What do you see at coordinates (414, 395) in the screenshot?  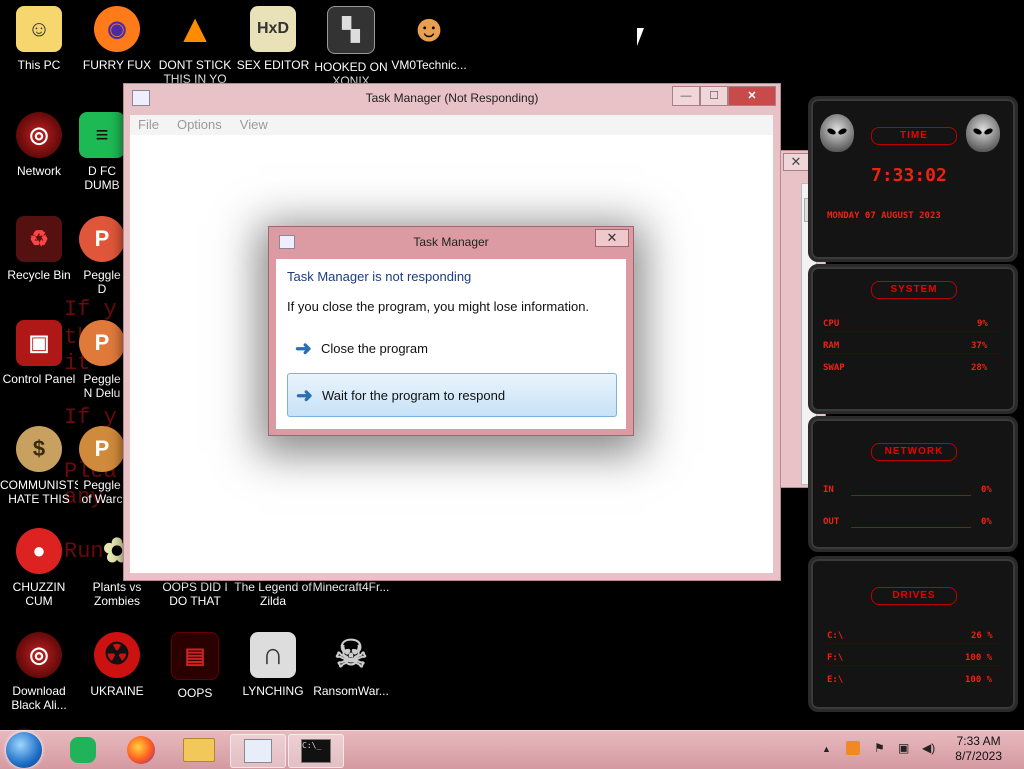 I see `wait-program-label: Wait for the program to respond` at bounding box center [414, 395].